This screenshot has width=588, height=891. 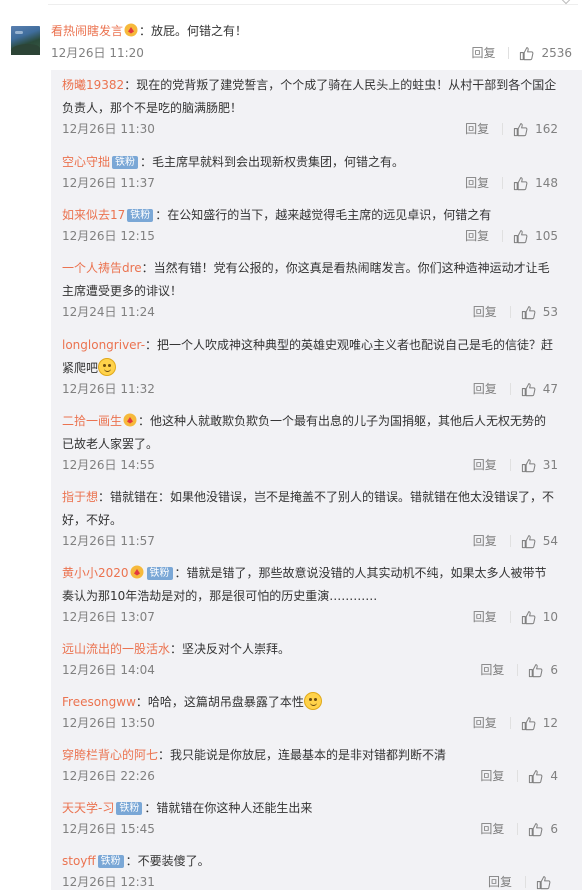 What do you see at coordinates (103, 345) in the screenshot?
I see `reply-username: longlongriver-` at bounding box center [103, 345].